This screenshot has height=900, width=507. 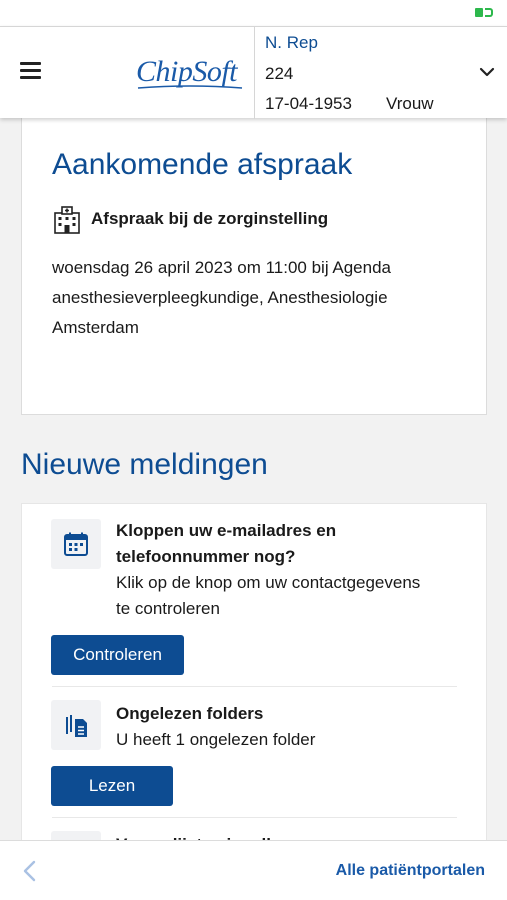 I want to click on chevron-down-icon, so click(x=487, y=72).